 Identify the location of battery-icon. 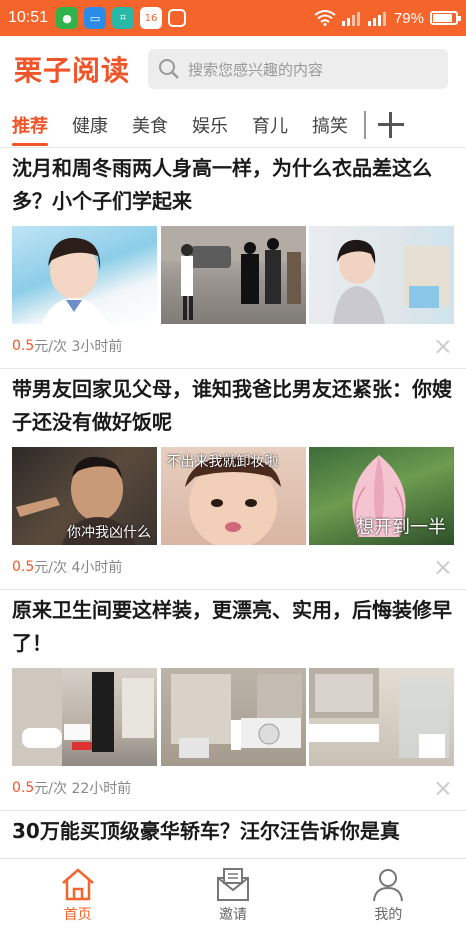
(445, 18).